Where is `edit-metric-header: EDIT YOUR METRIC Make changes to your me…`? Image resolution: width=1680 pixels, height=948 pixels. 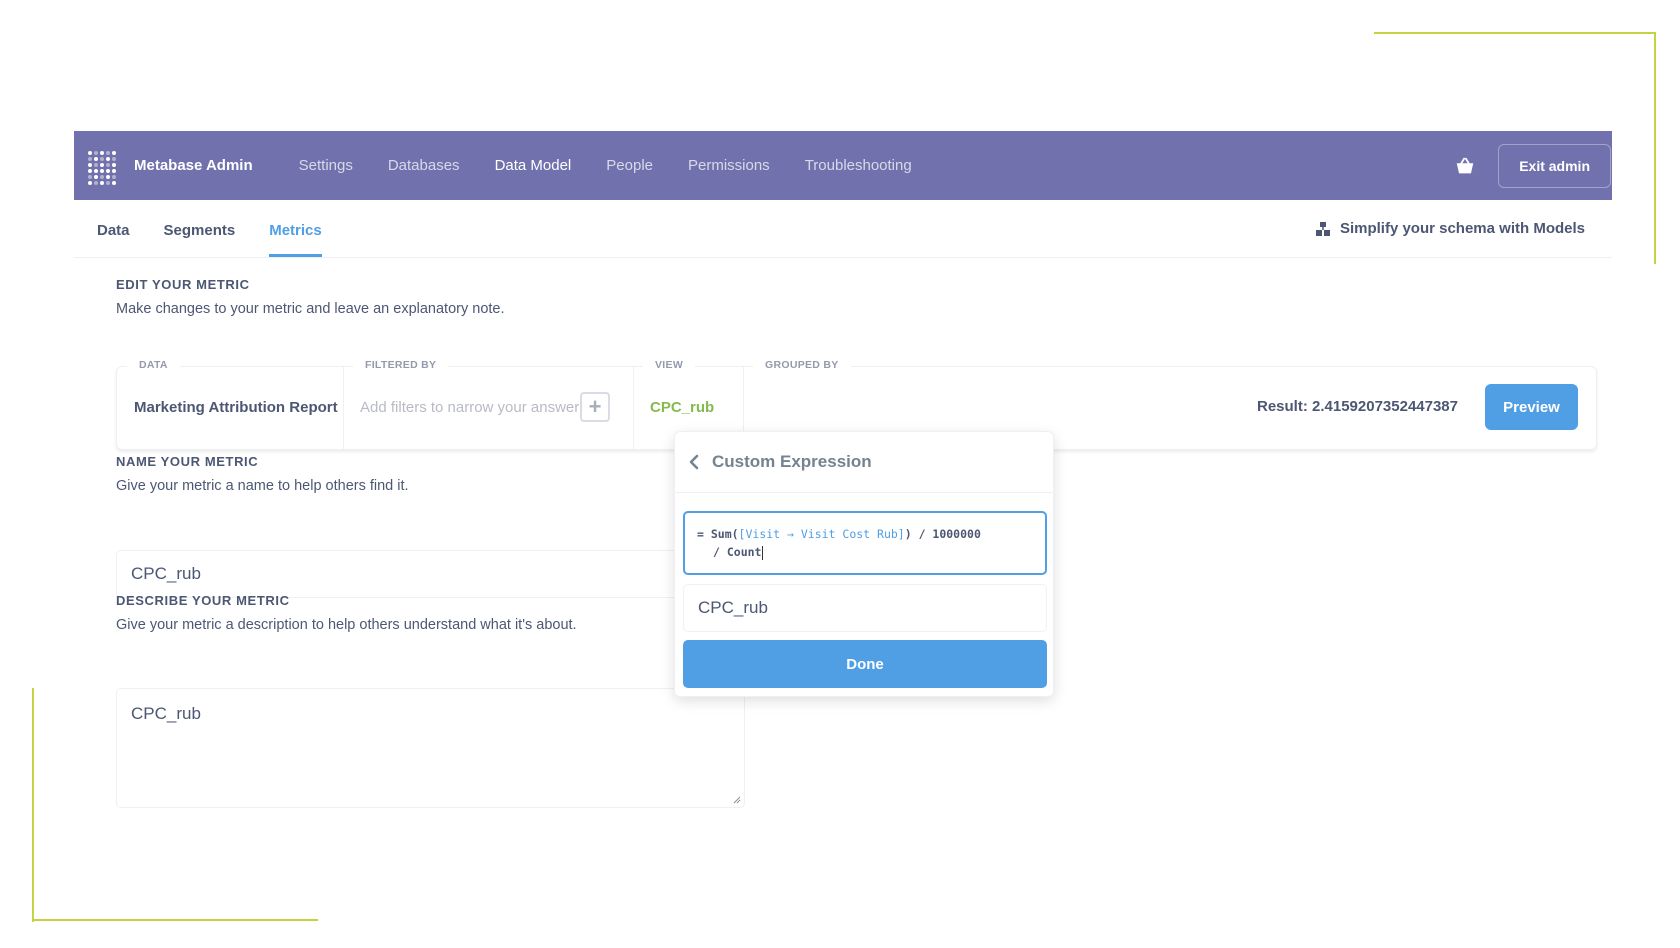
edit-metric-header: EDIT YOUR METRIC Make changes to your me… is located at coordinates (864, 297).